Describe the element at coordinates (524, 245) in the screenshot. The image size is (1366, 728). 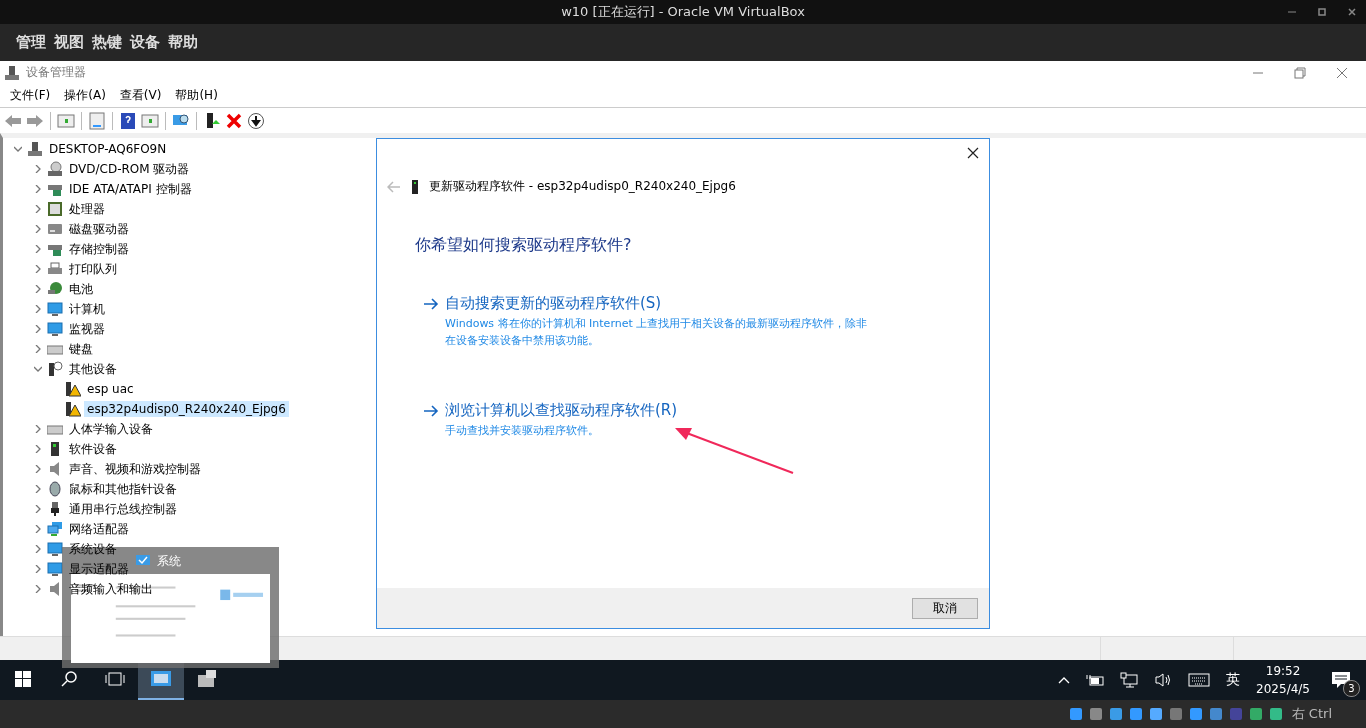
I see `dialog-heading: 你希望如何搜索驱动程序软件?` at that location.